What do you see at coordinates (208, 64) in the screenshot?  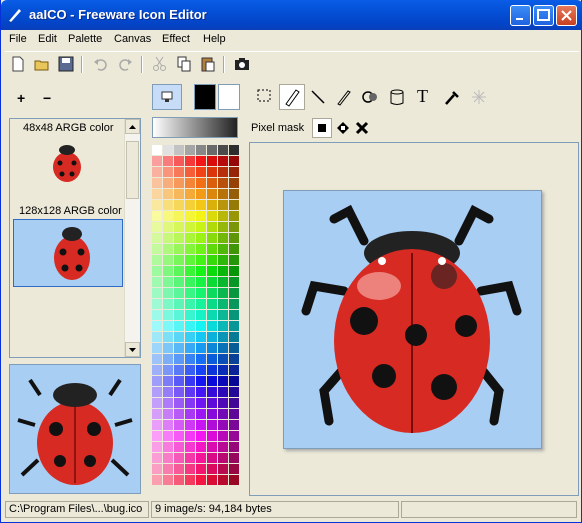 I see `paste-icon` at bounding box center [208, 64].